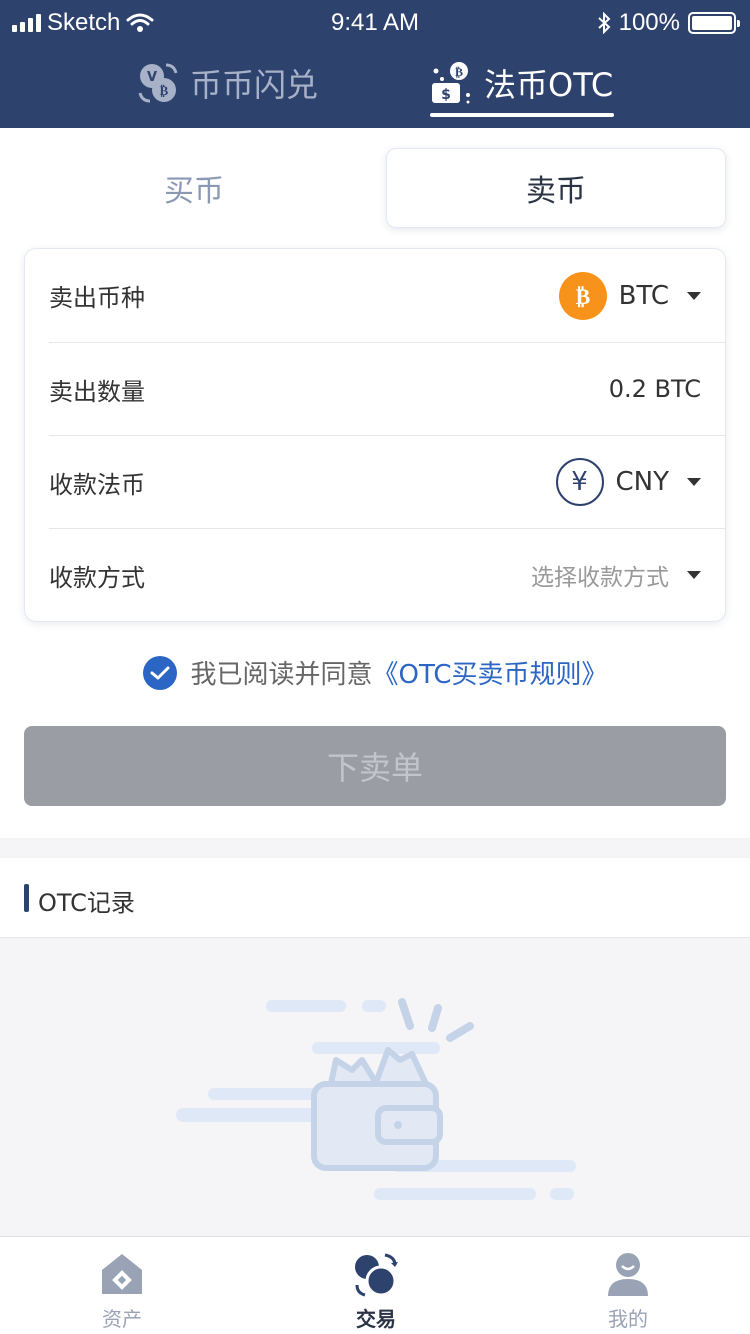 This screenshot has width=750, height=1334. What do you see at coordinates (97, 298) in the screenshot?
I see `coin-label: 卖出币种` at bounding box center [97, 298].